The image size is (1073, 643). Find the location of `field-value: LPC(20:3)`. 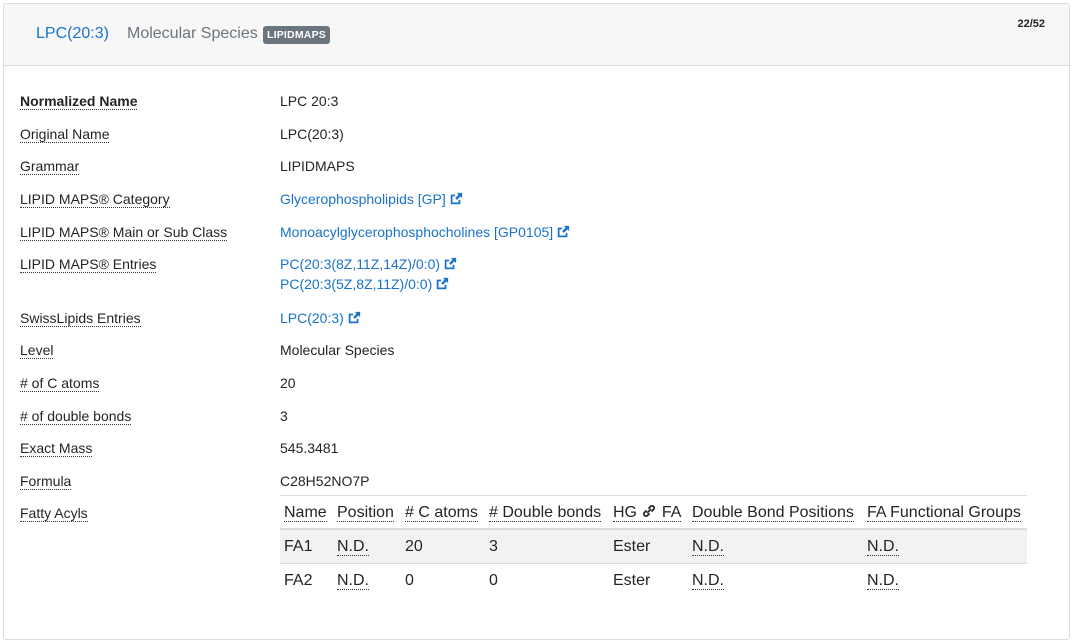

field-value: LPC(20:3) is located at coordinates (312, 134).